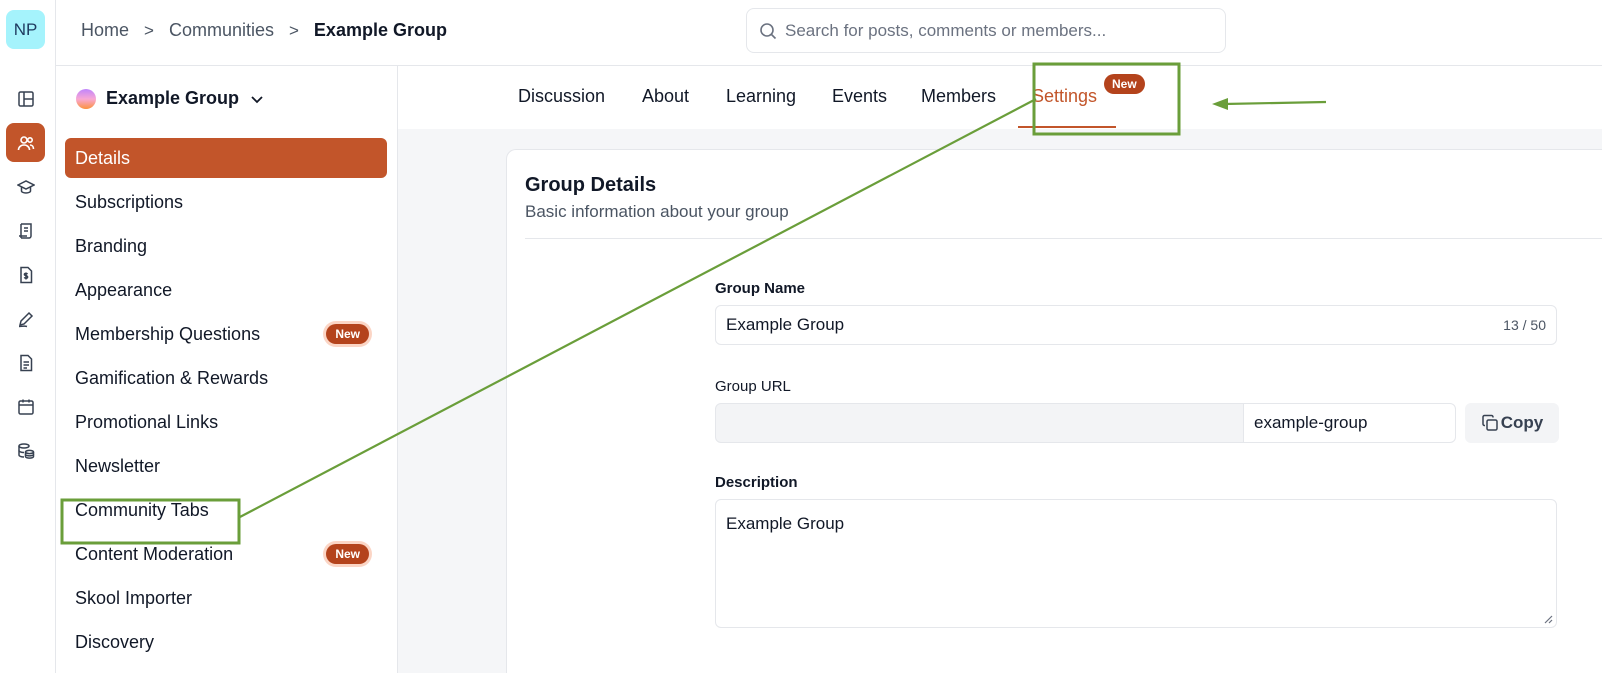 This screenshot has height=673, width=1602. I want to click on group-logo, so click(86, 98).